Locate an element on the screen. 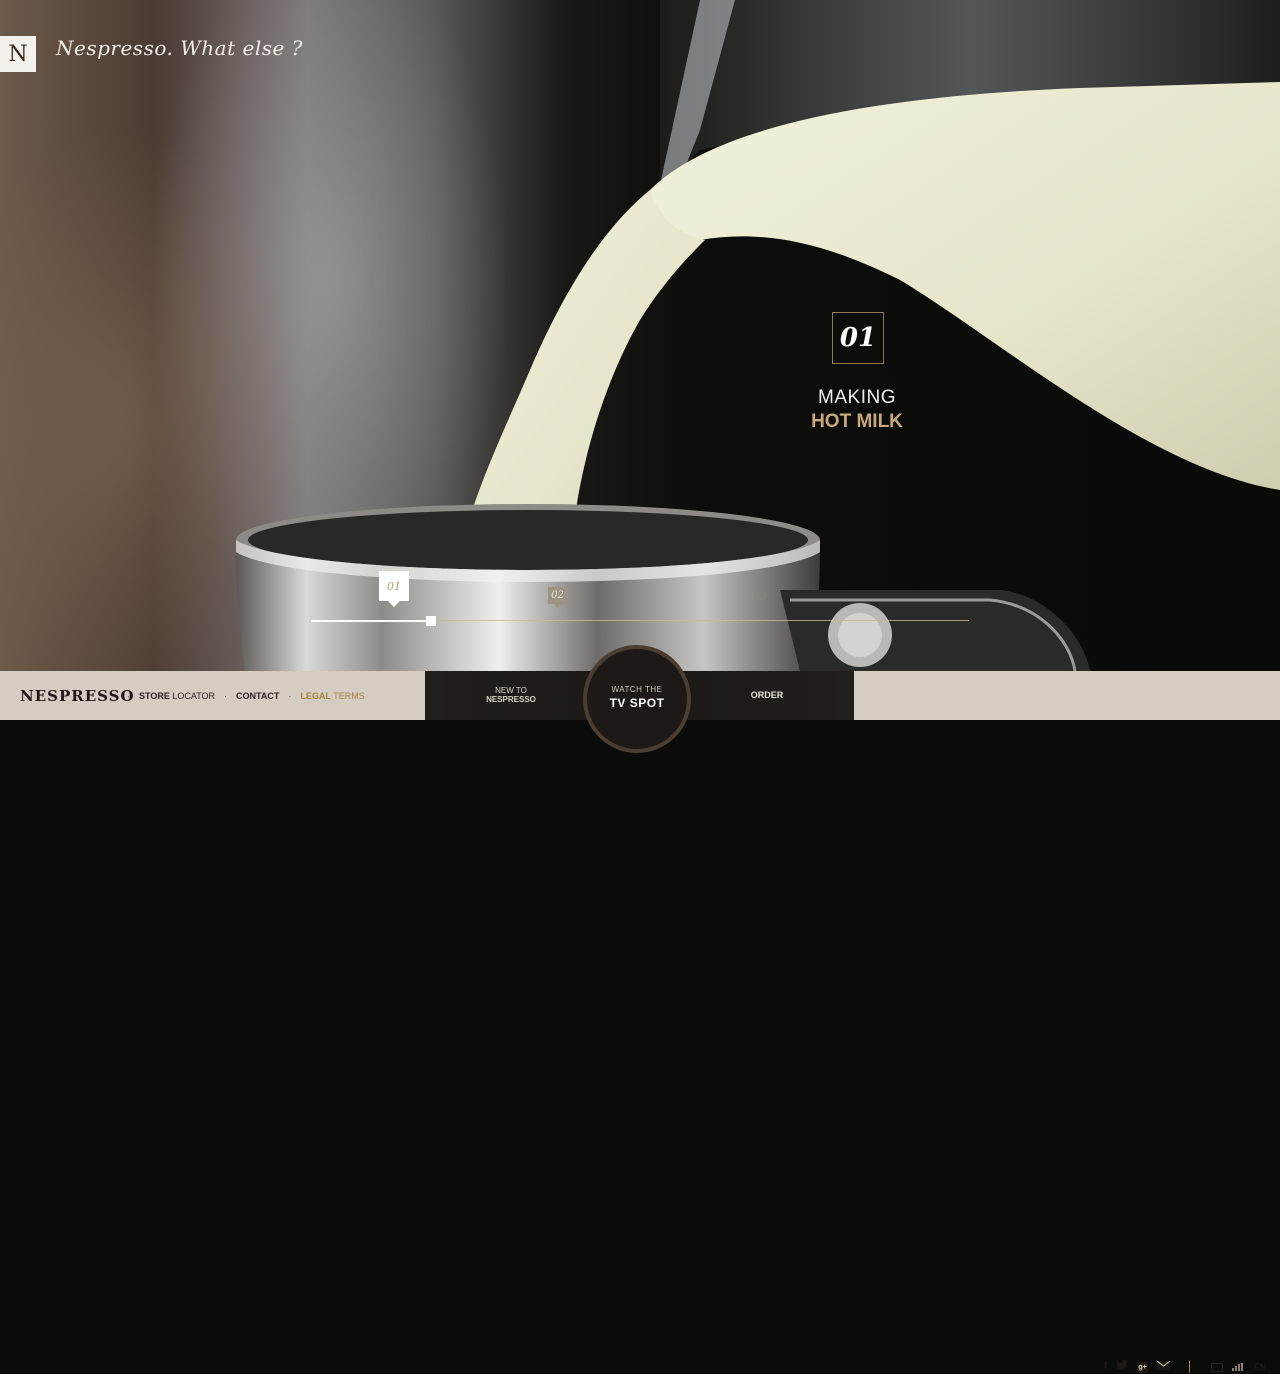 The width and height of the screenshot is (1280, 1374). legal-terms-link: LEGAL TERMS is located at coordinates (332, 696).